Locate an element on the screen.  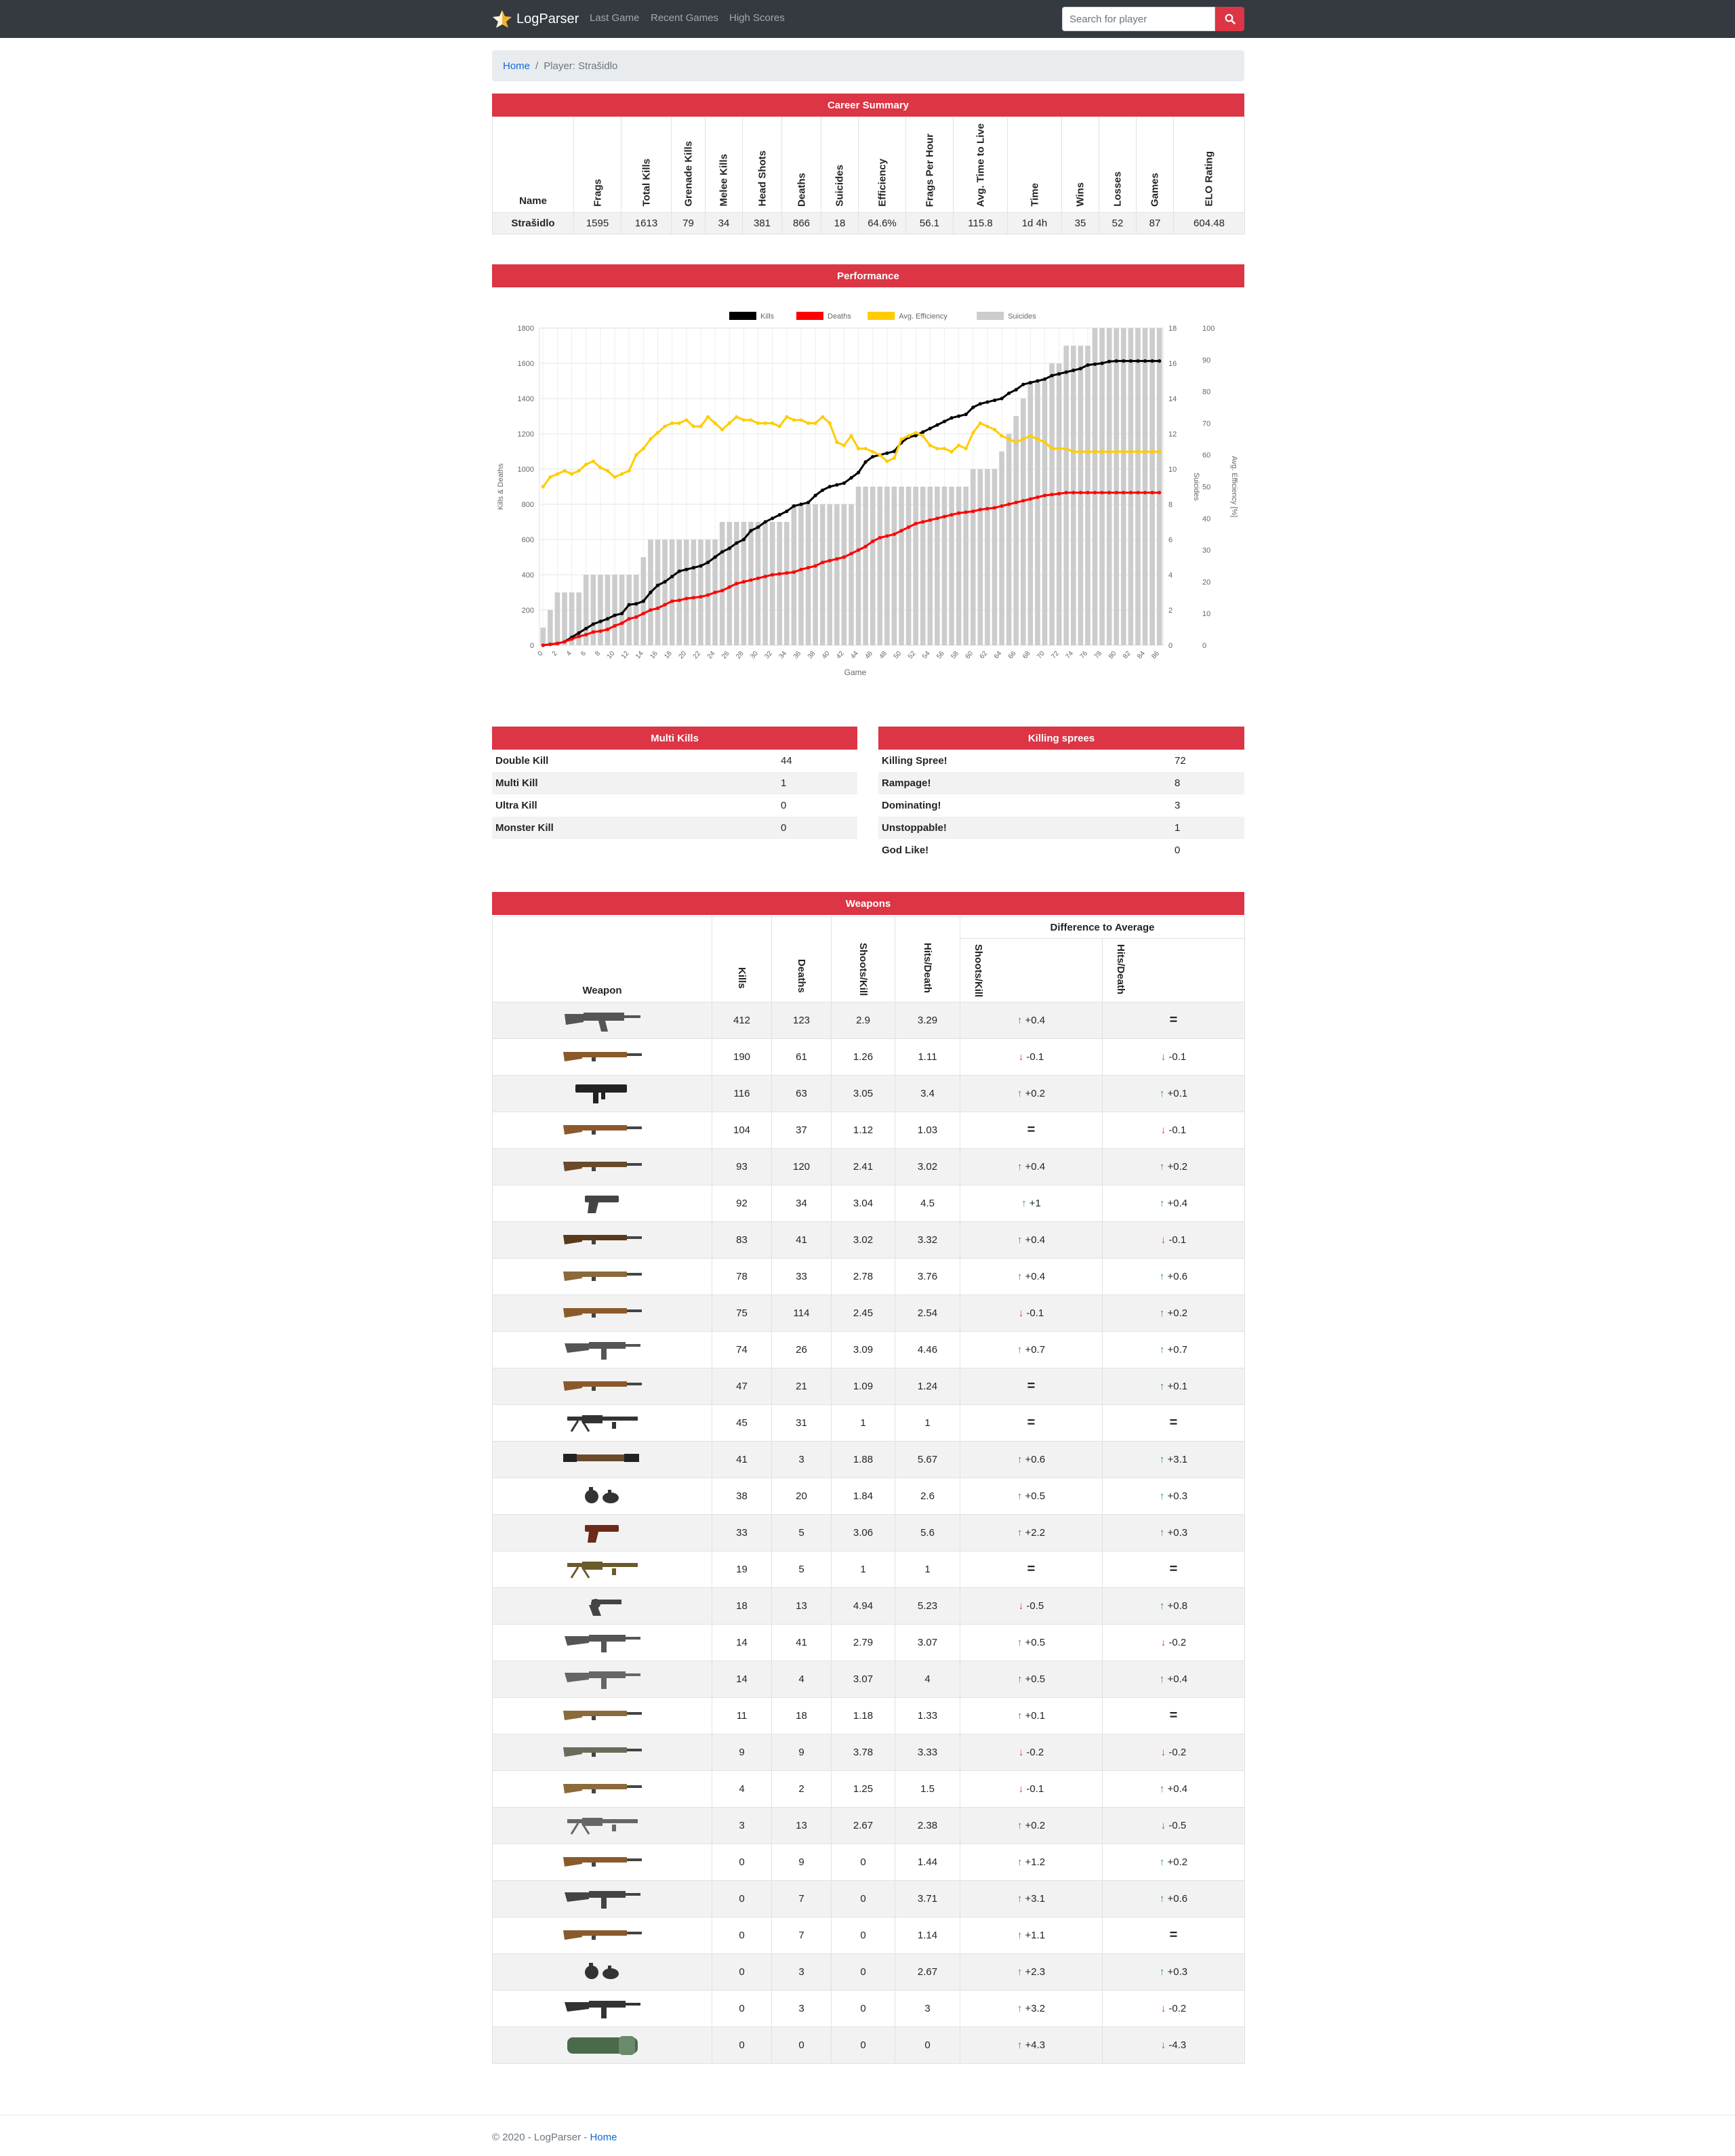
search-button is located at coordinates (1229, 19).